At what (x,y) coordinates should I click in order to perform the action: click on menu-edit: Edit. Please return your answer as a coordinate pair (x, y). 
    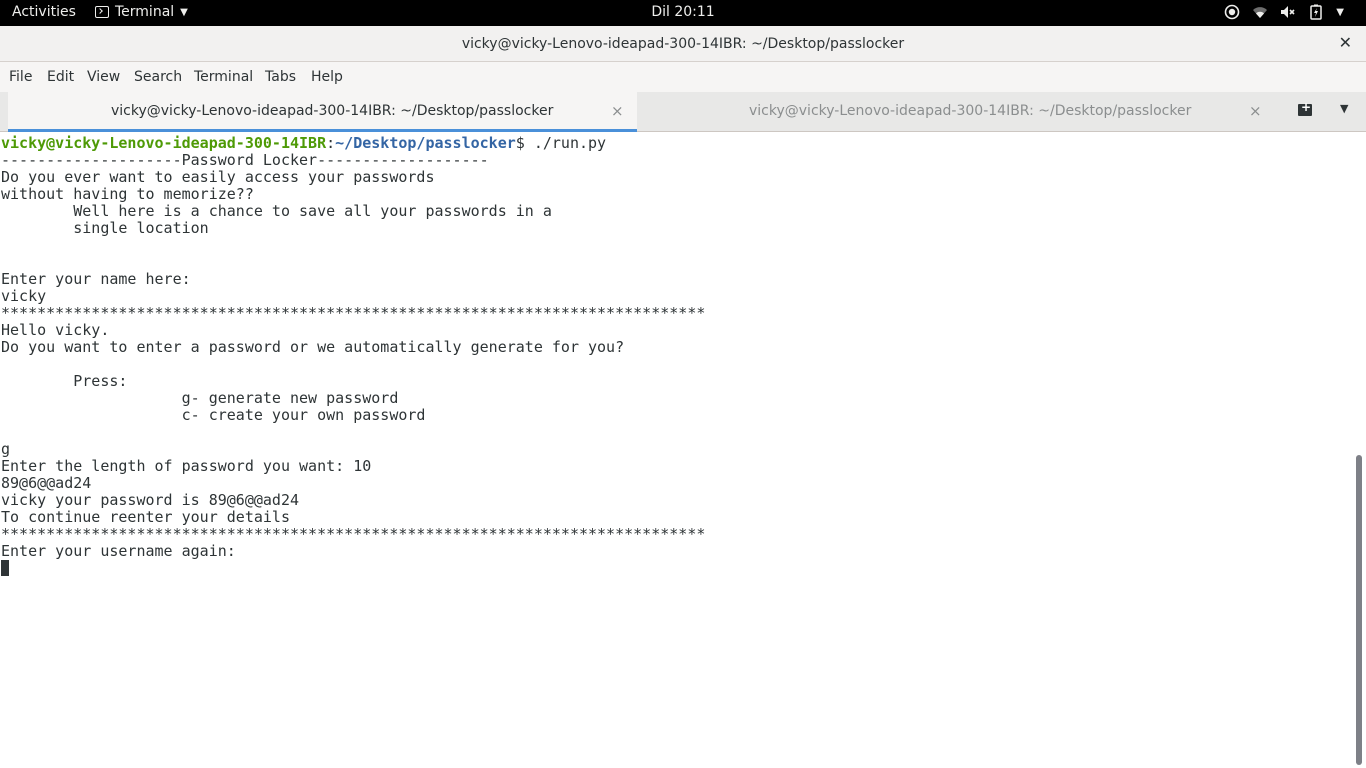
    Looking at the image, I should click on (60, 77).